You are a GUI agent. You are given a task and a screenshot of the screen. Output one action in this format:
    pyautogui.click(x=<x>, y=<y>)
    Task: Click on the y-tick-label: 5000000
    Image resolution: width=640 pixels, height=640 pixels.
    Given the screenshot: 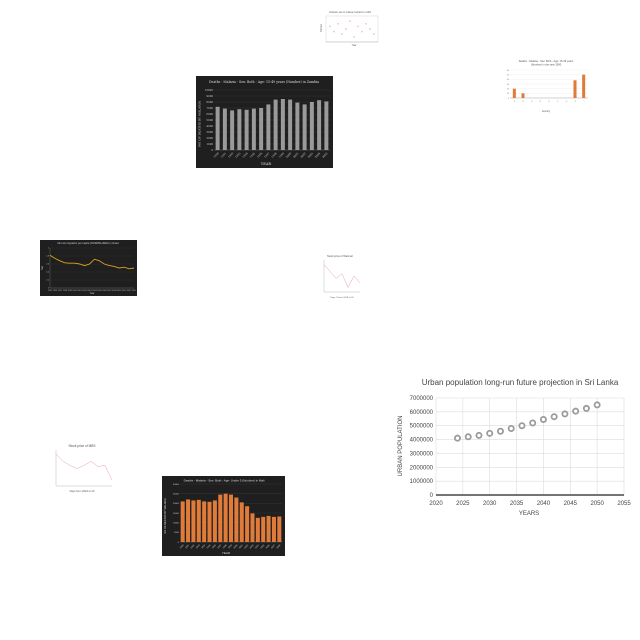 What is the action you would take?
    pyautogui.click(x=422, y=427)
    